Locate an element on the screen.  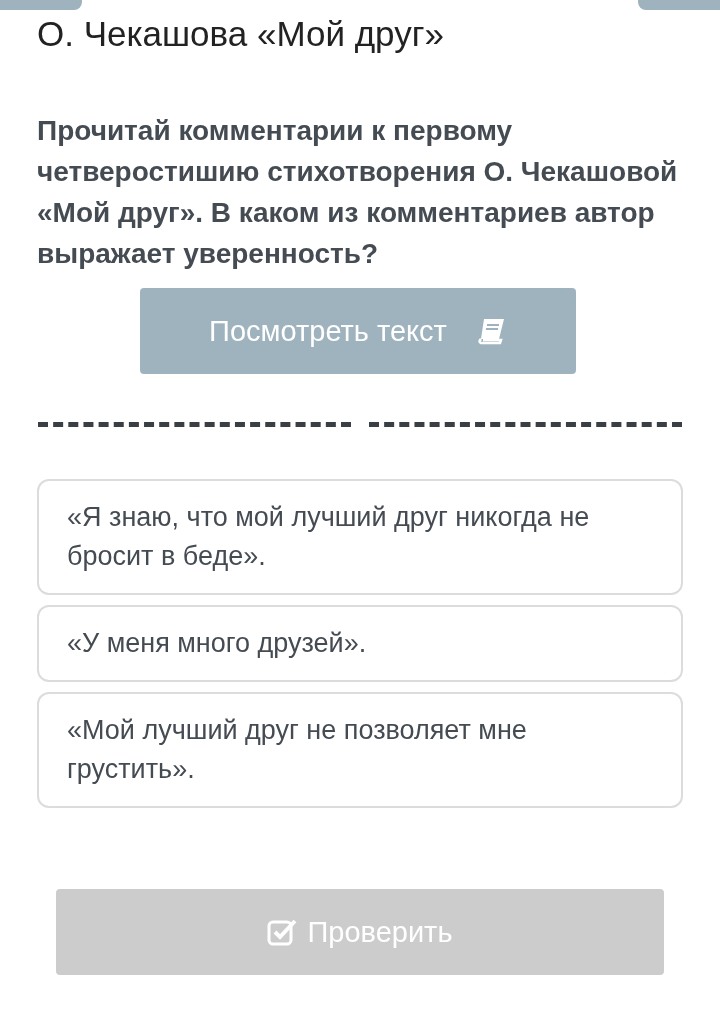
exercise-title: О. Чекашова «Мой друг» is located at coordinates (241, 34).